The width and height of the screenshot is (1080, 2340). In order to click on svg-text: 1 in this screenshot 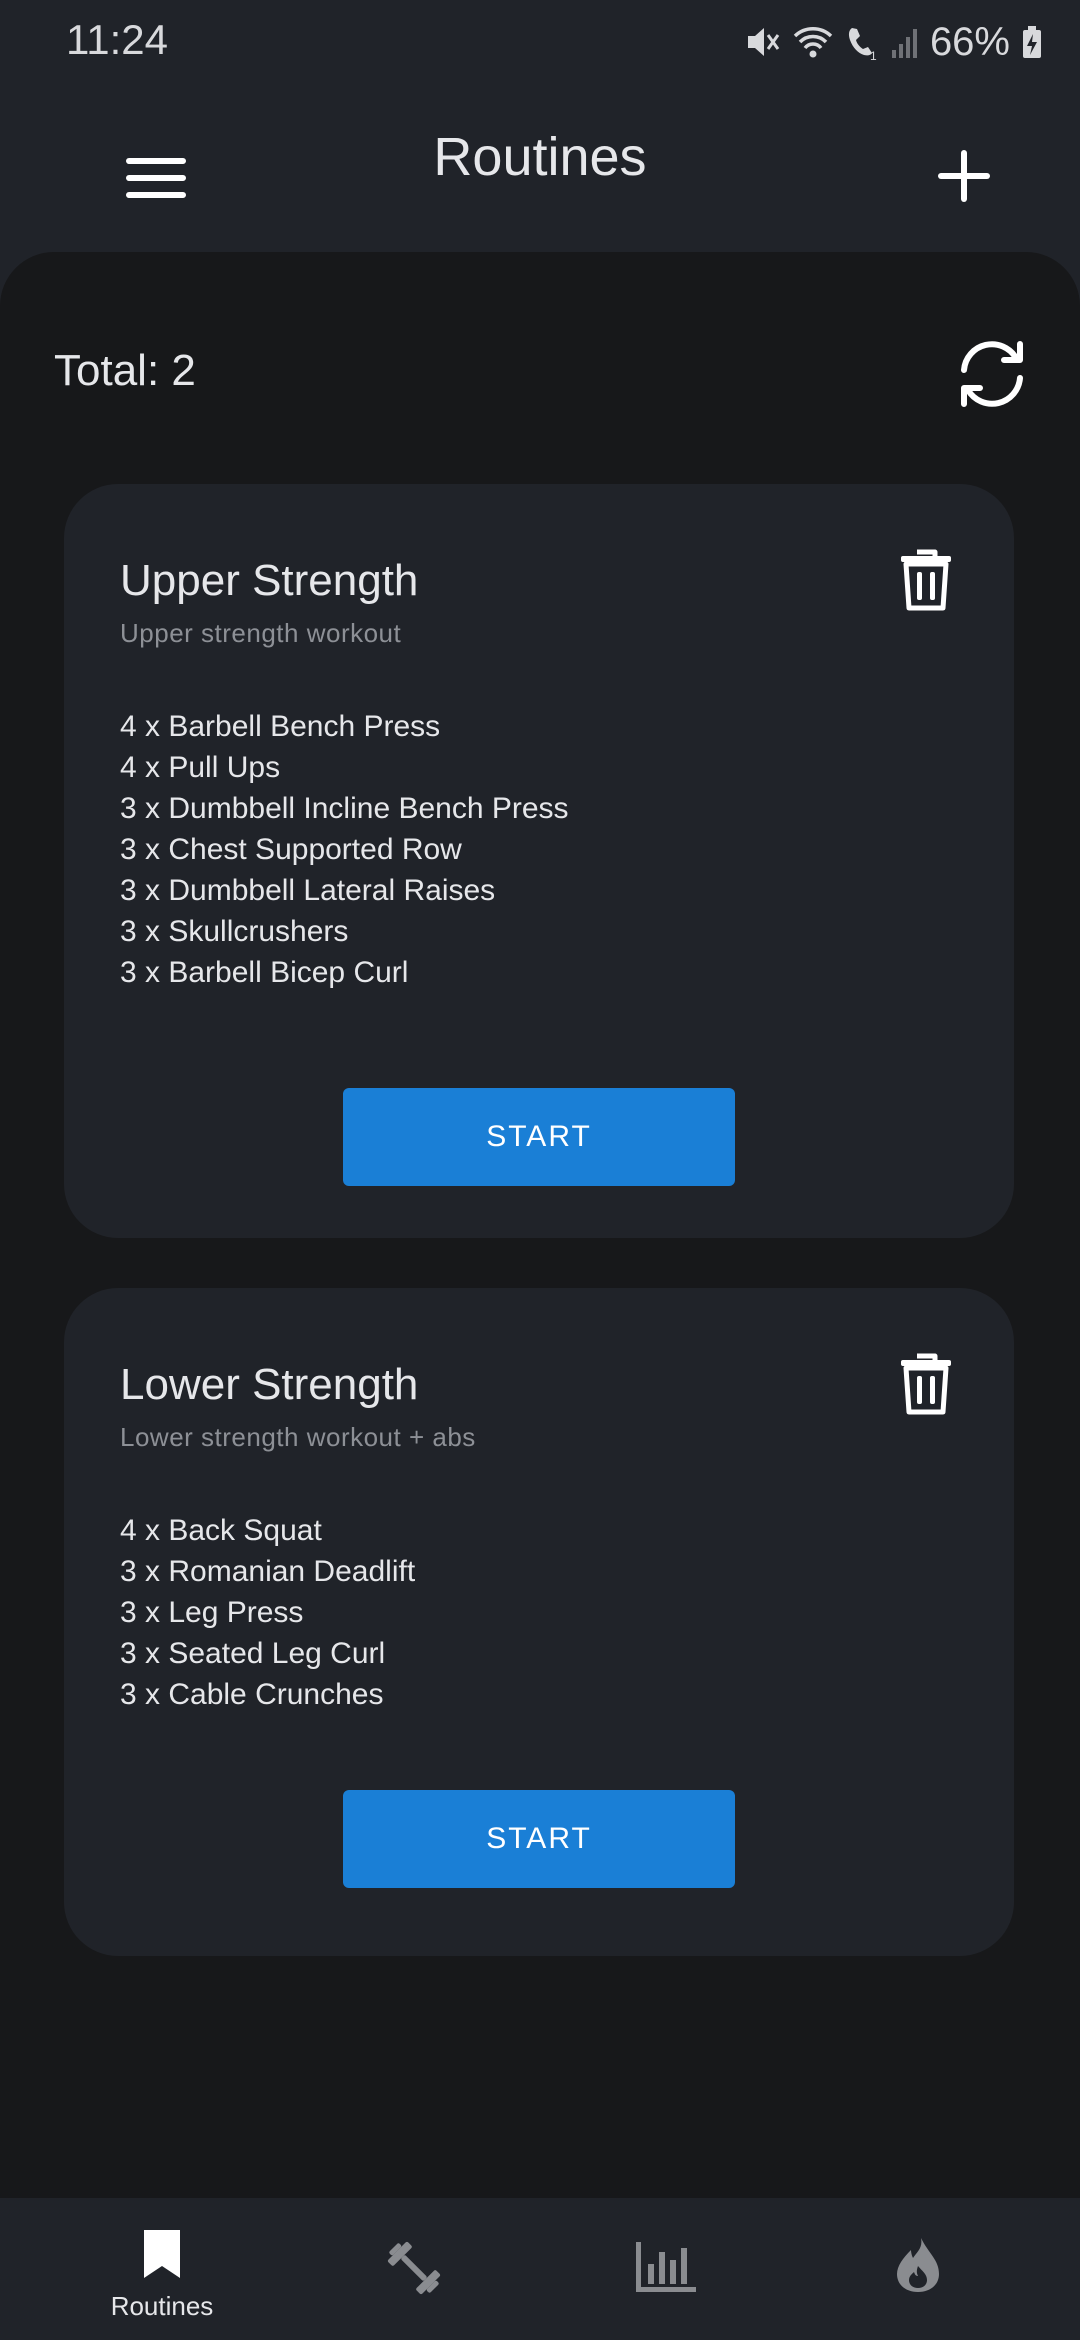, I will do `click(873, 55)`.